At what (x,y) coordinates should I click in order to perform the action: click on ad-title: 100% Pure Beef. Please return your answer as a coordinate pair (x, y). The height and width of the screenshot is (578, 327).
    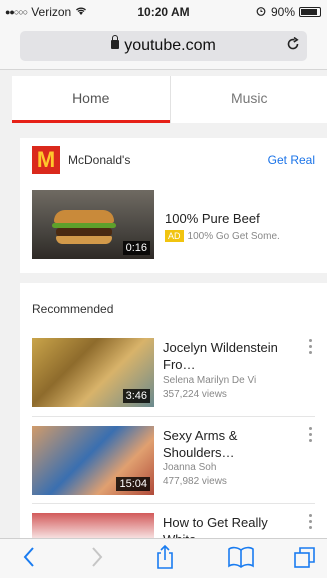
    Looking at the image, I should click on (212, 218).